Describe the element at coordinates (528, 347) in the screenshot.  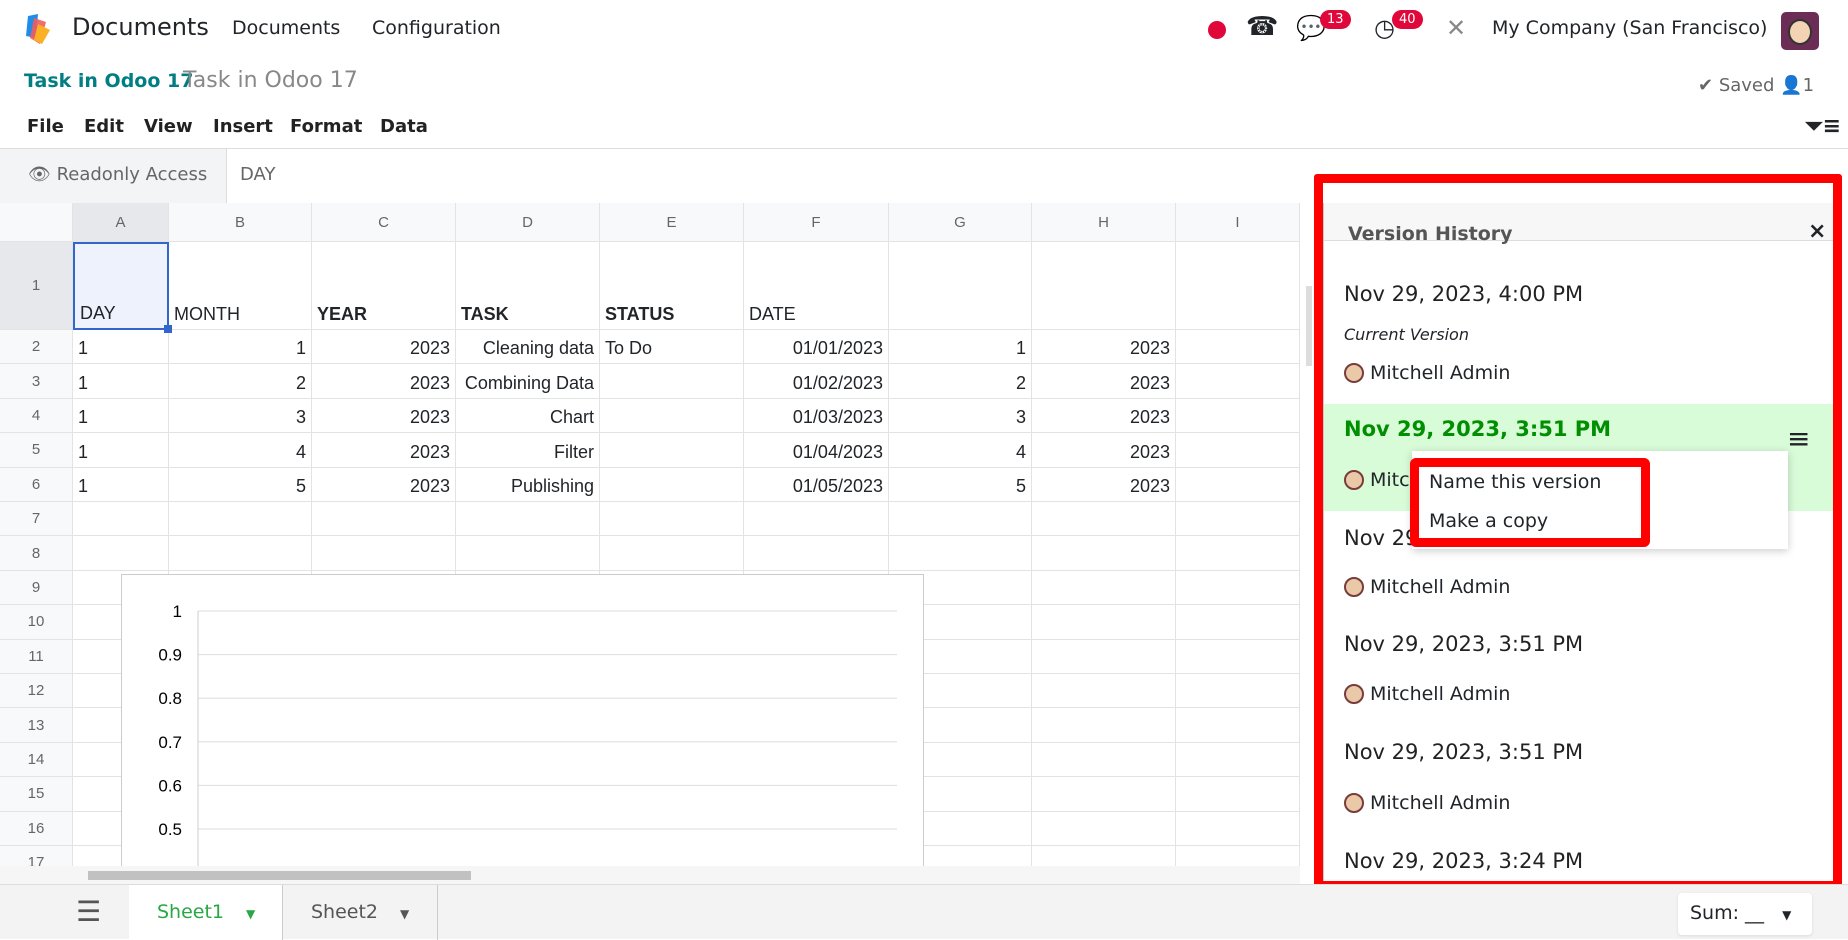
I see `cell-D2: Cleaning data` at that location.